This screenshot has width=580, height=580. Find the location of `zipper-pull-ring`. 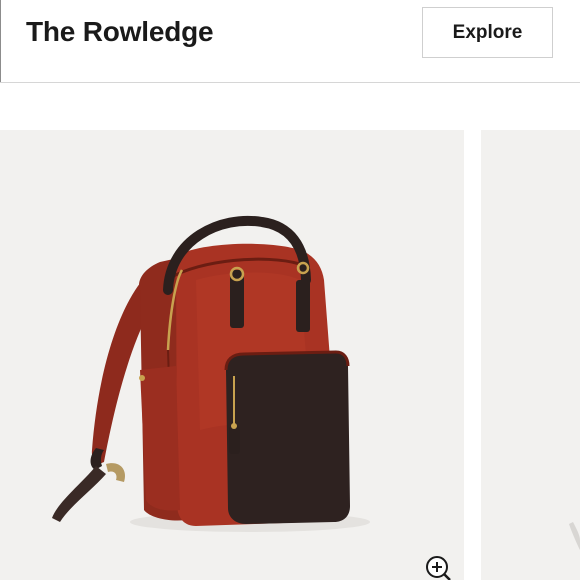

zipper-pull-ring is located at coordinates (234, 426).